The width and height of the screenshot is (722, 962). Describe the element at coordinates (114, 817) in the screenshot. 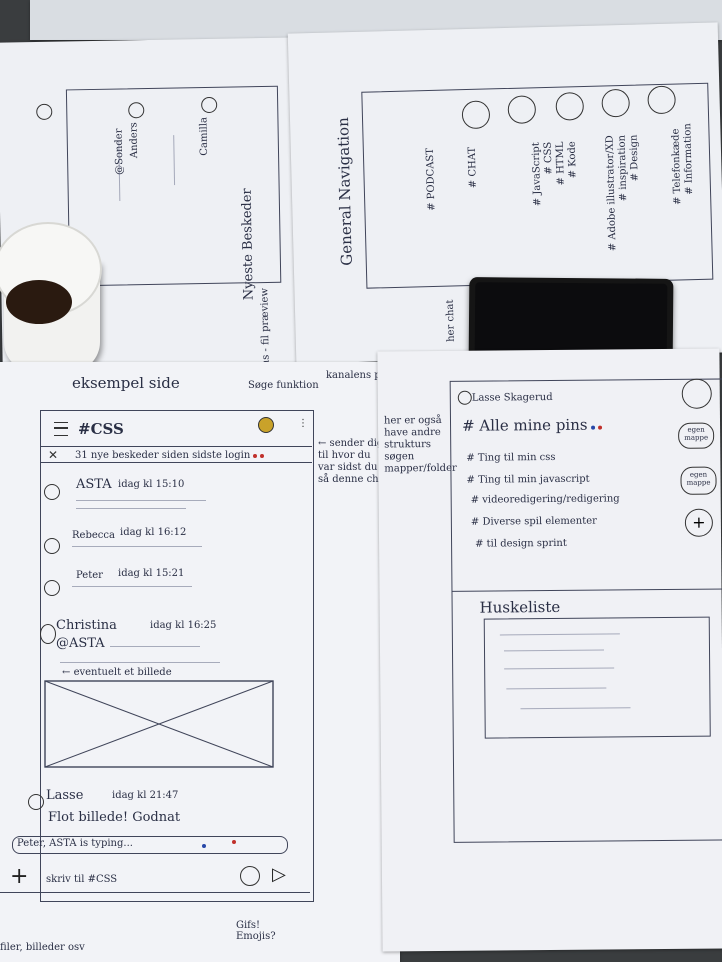

I see `message-text-4: Flot billede! Godnat` at that location.